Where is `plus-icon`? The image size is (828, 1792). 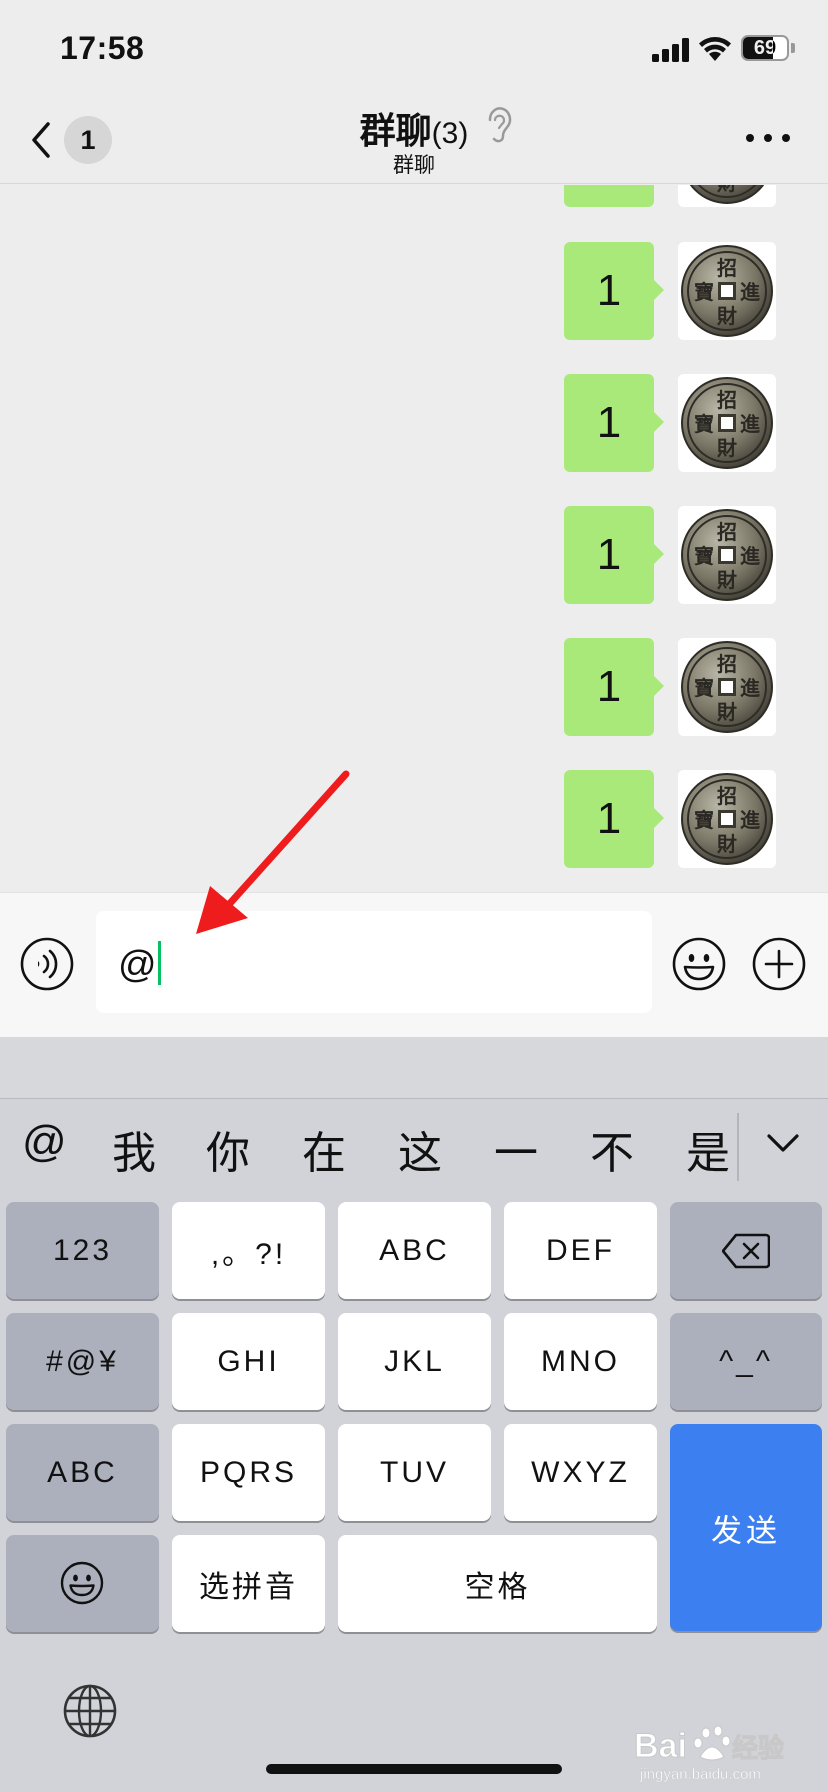 plus-icon is located at coordinates (779, 964).